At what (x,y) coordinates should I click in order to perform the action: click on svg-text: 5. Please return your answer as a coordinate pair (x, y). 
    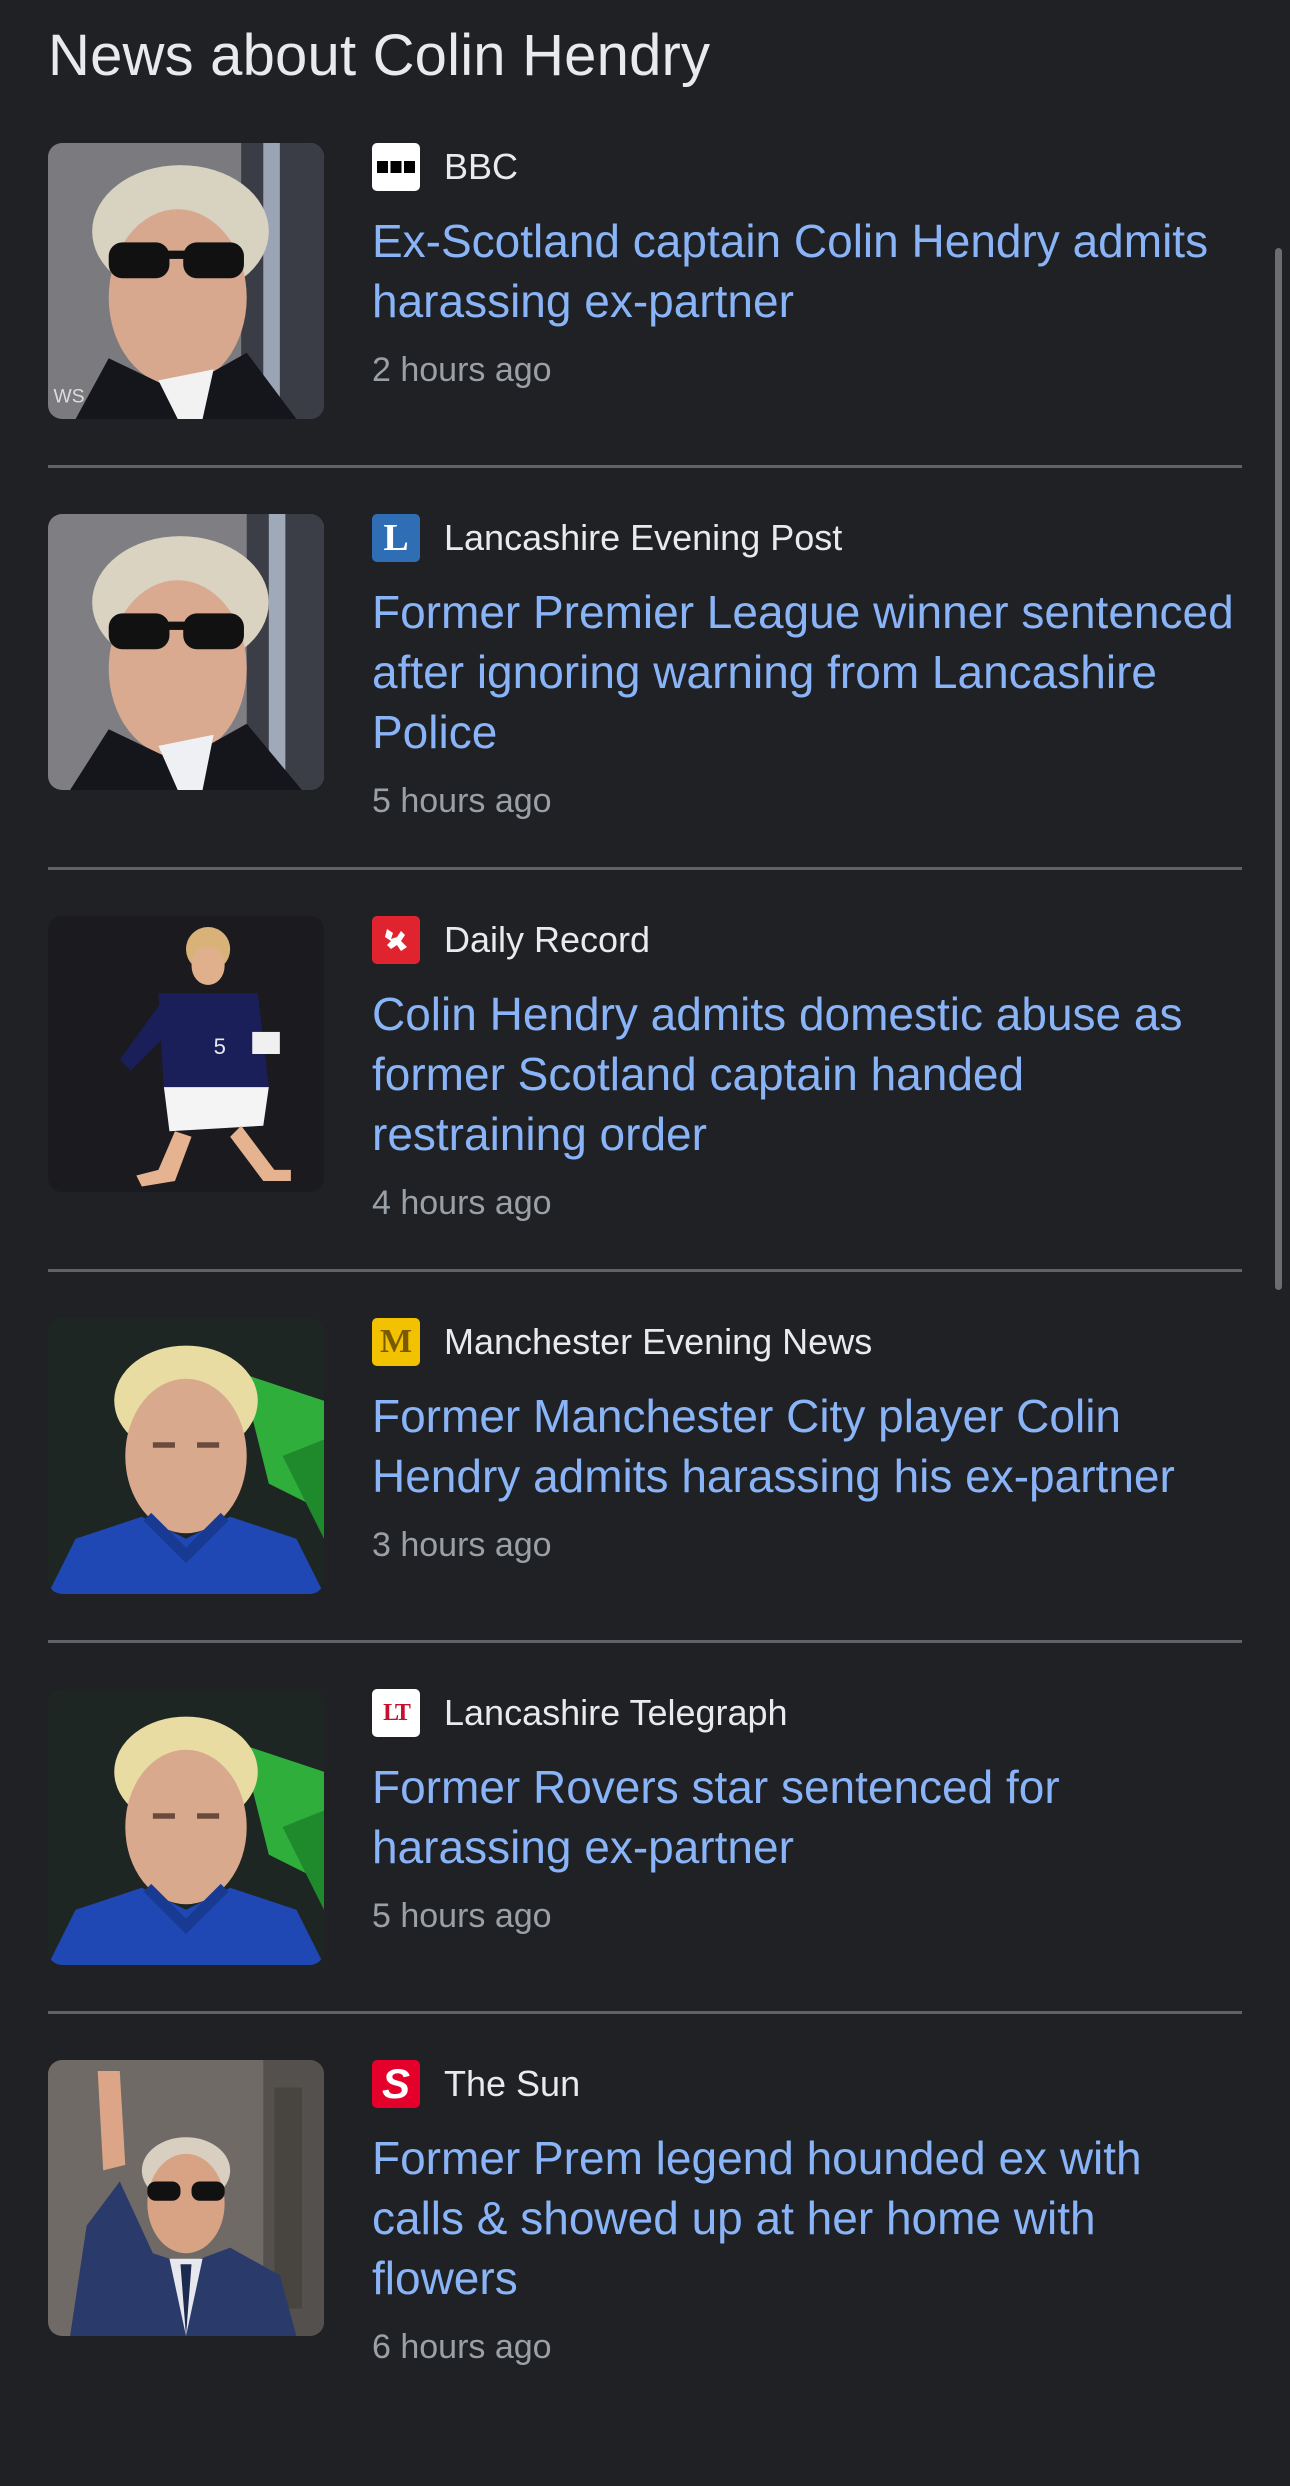
    Looking at the image, I should click on (220, 1046).